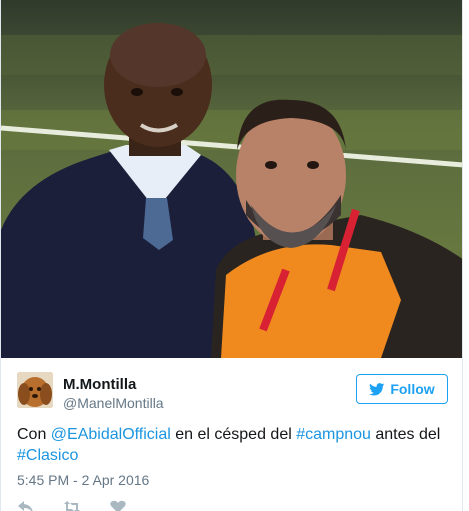 The height and width of the screenshot is (511, 469). Describe the element at coordinates (333, 434) in the screenshot. I see `hashtag-link: #campnou` at that location.